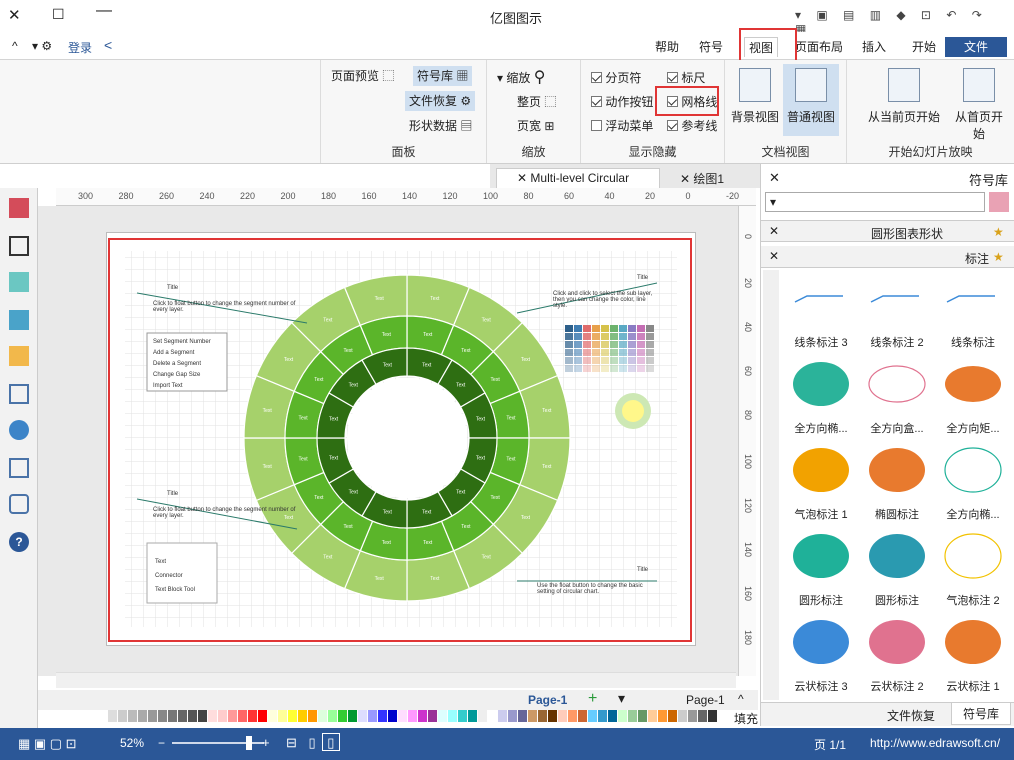 Image resolution: width=1014 pixels, height=760 pixels. I want to click on layers-icon, so click(19, 356).